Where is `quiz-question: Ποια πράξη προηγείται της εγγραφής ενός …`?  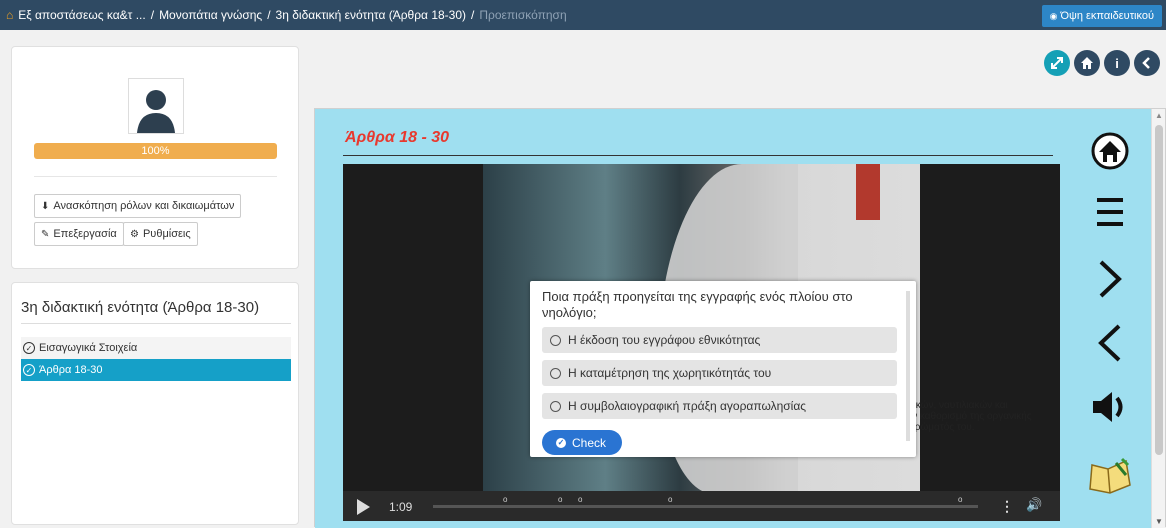 quiz-question: Ποια πράξη προηγείται της εγγραφής ενός … is located at coordinates (697, 304).